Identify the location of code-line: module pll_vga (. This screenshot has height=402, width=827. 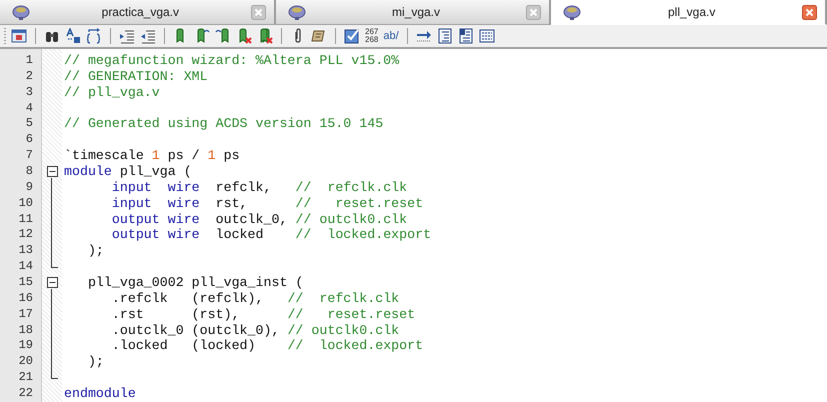
(128, 172).